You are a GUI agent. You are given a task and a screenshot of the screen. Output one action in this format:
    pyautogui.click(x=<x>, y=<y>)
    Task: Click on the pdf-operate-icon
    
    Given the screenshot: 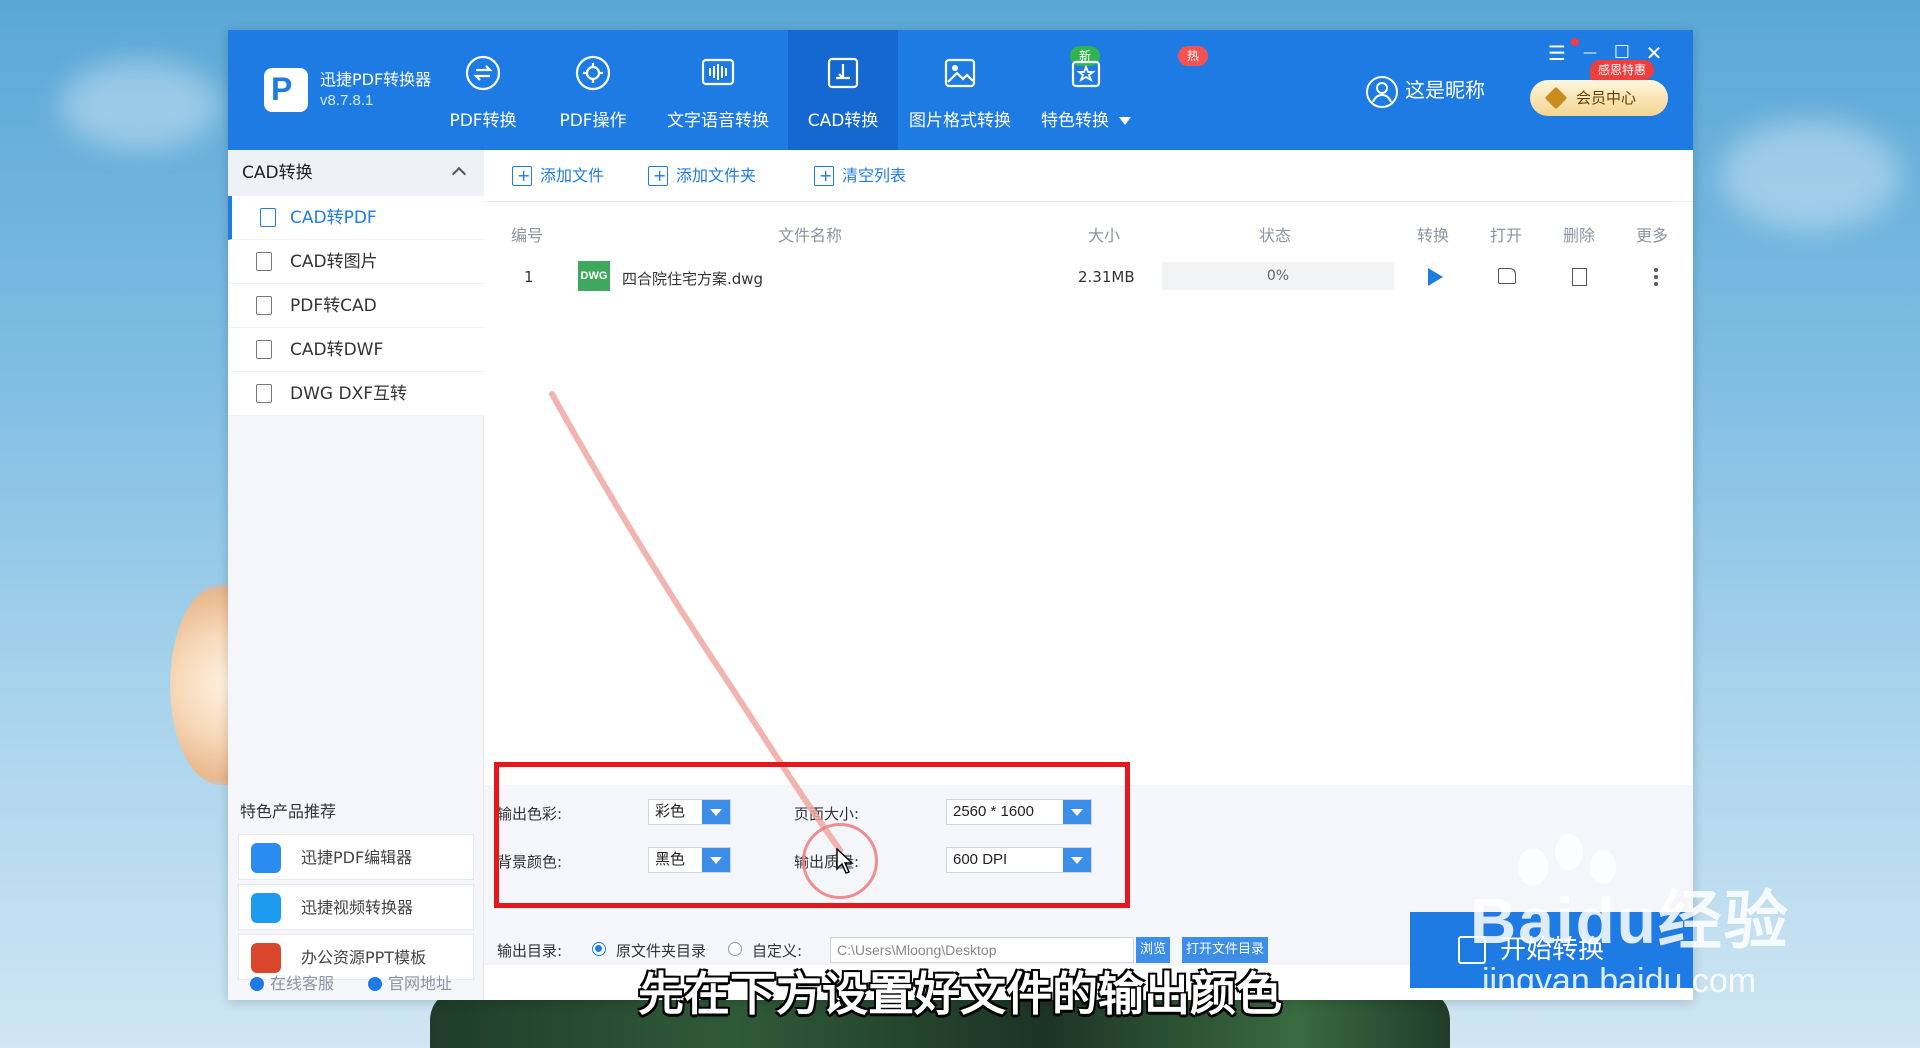 What is the action you would take?
    pyautogui.click(x=593, y=73)
    